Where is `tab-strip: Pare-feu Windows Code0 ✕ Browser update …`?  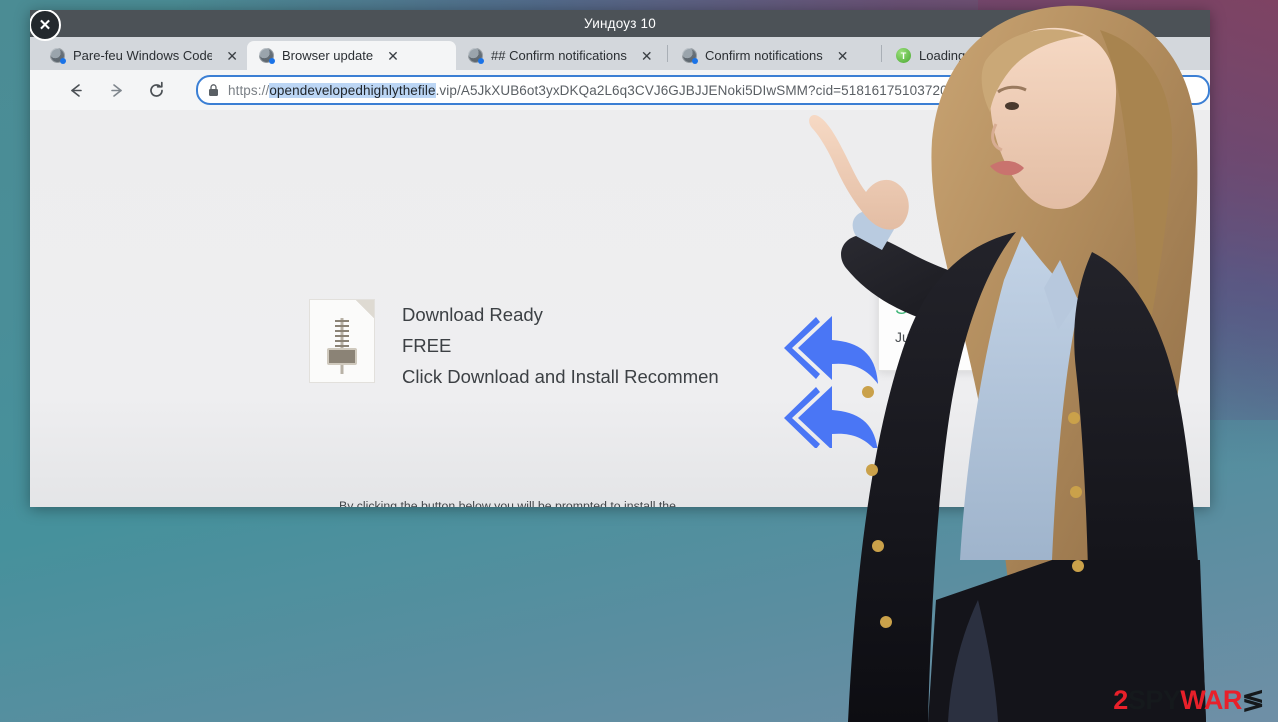
tab-strip: Pare-feu Windows Code0 ✕ Browser update … is located at coordinates (620, 53).